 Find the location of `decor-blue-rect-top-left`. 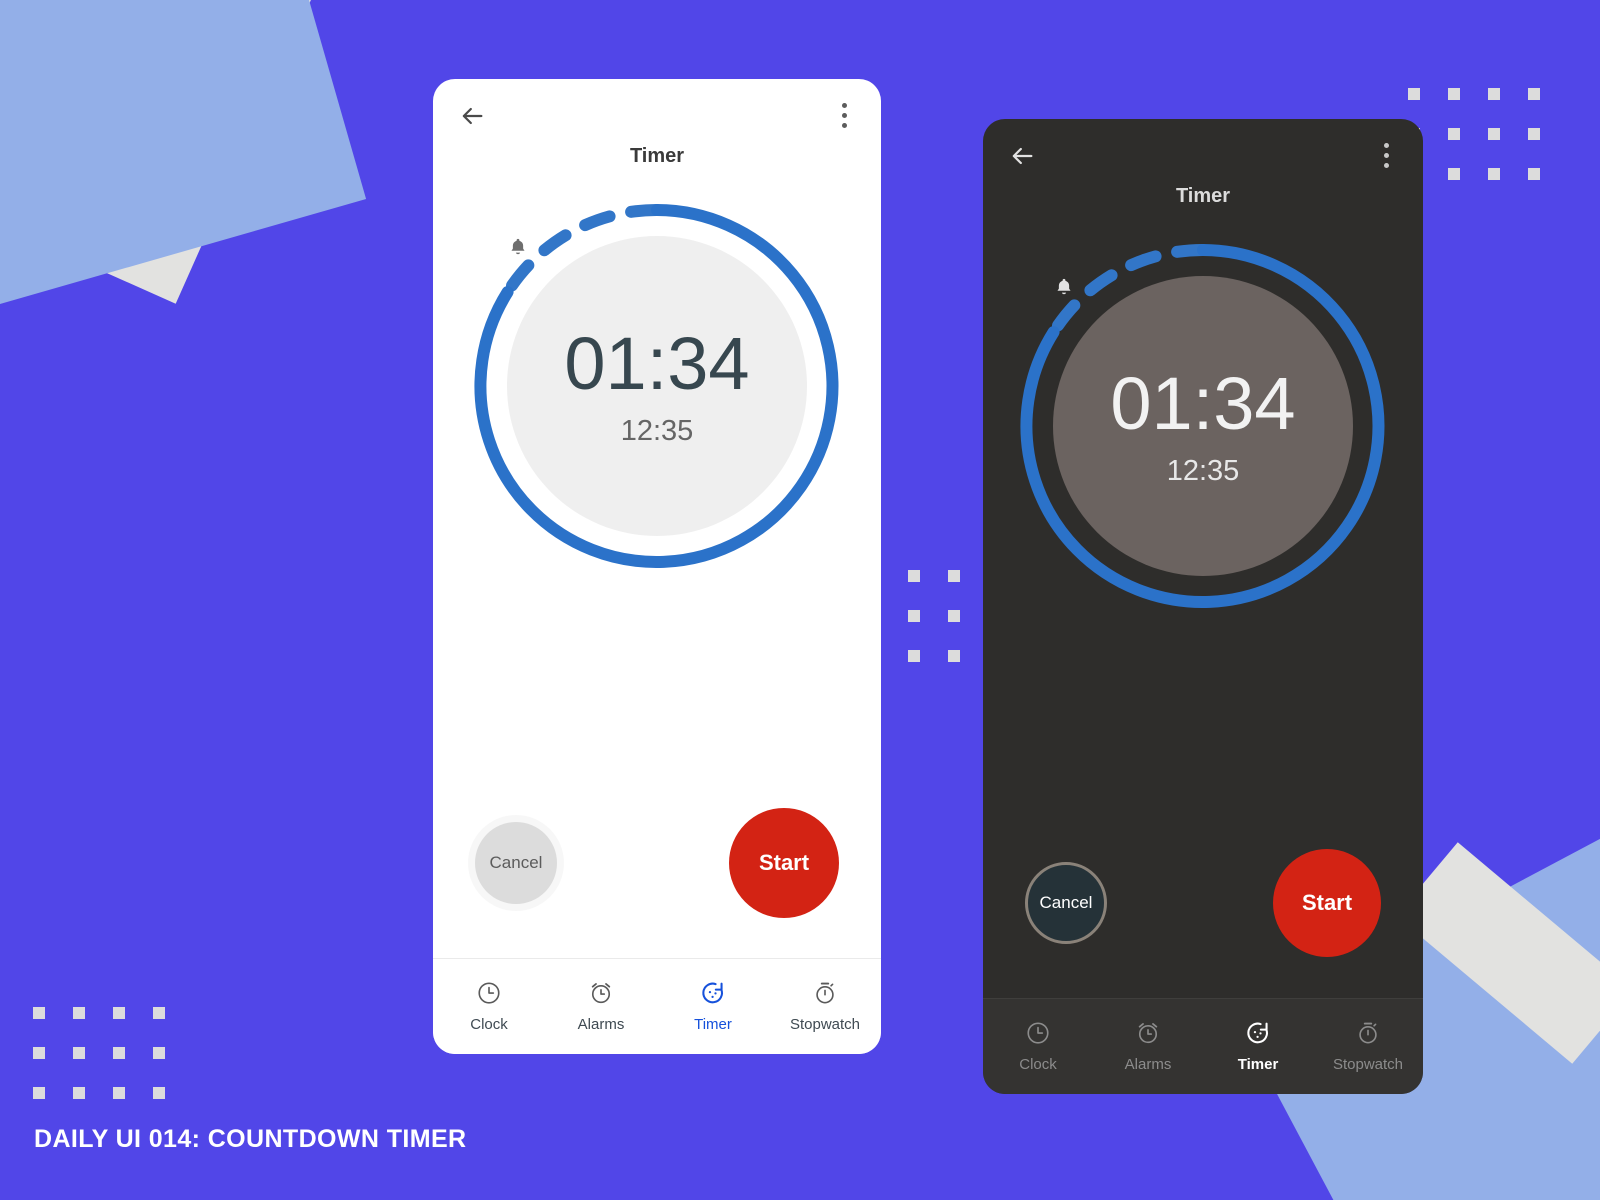

decor-blue-rect-top-left is located at coordinates (183, 171).